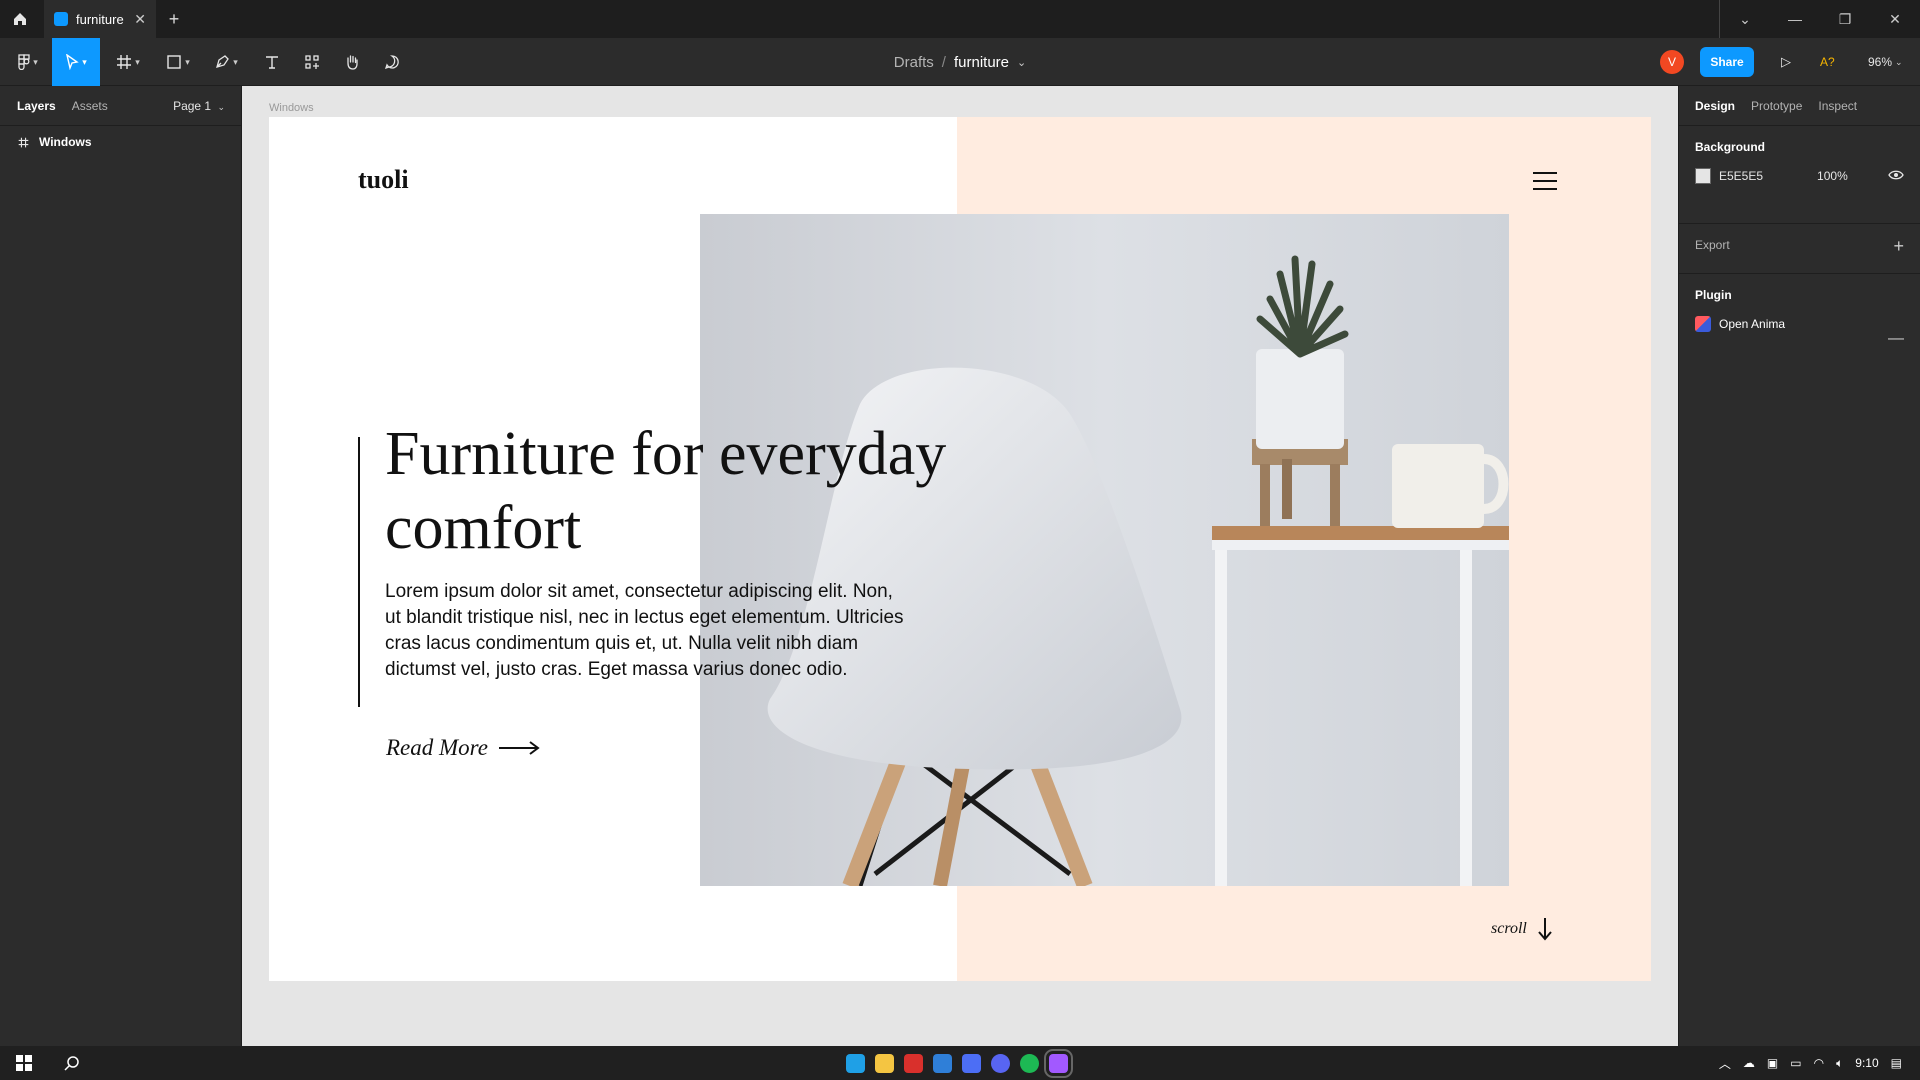  What do you see at coordinates (1725, 1063) in the screenshot?
I see `chevron-up-icon: ︿` at bounding box center [1725, 1063].